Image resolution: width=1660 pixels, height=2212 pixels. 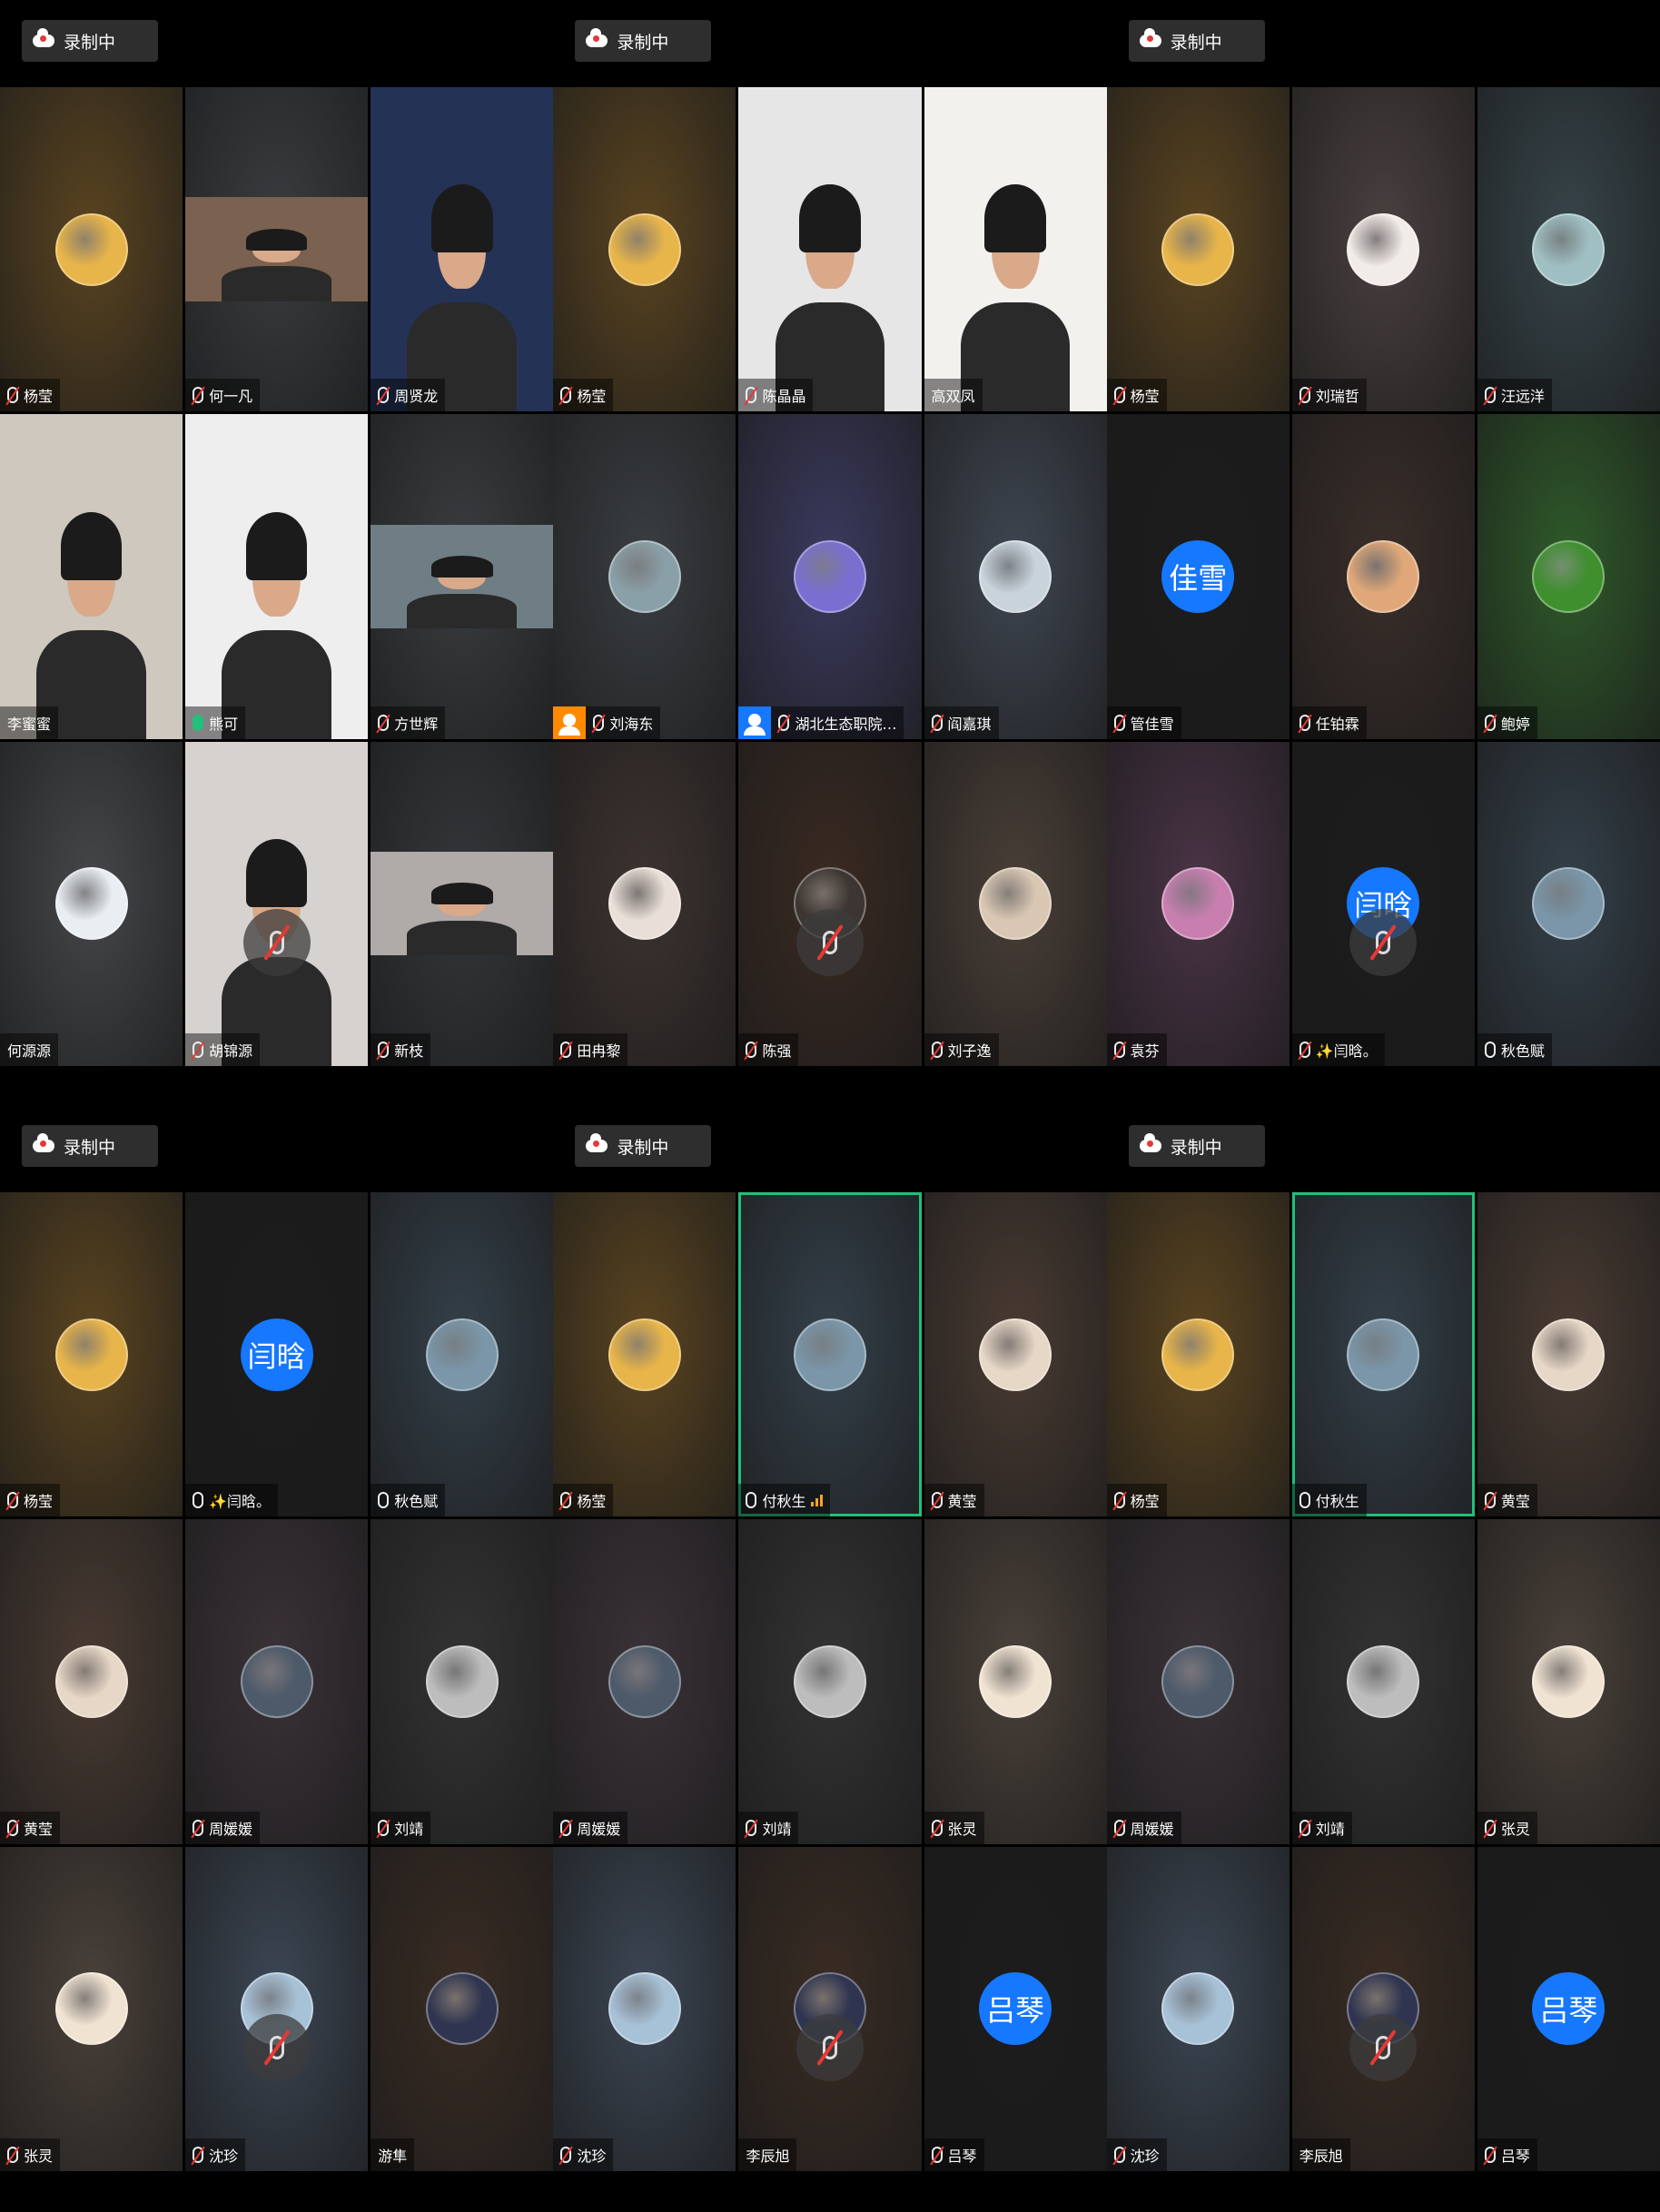 I want to click on participant-name: 田冉黎, so click(x=599, y=1051).